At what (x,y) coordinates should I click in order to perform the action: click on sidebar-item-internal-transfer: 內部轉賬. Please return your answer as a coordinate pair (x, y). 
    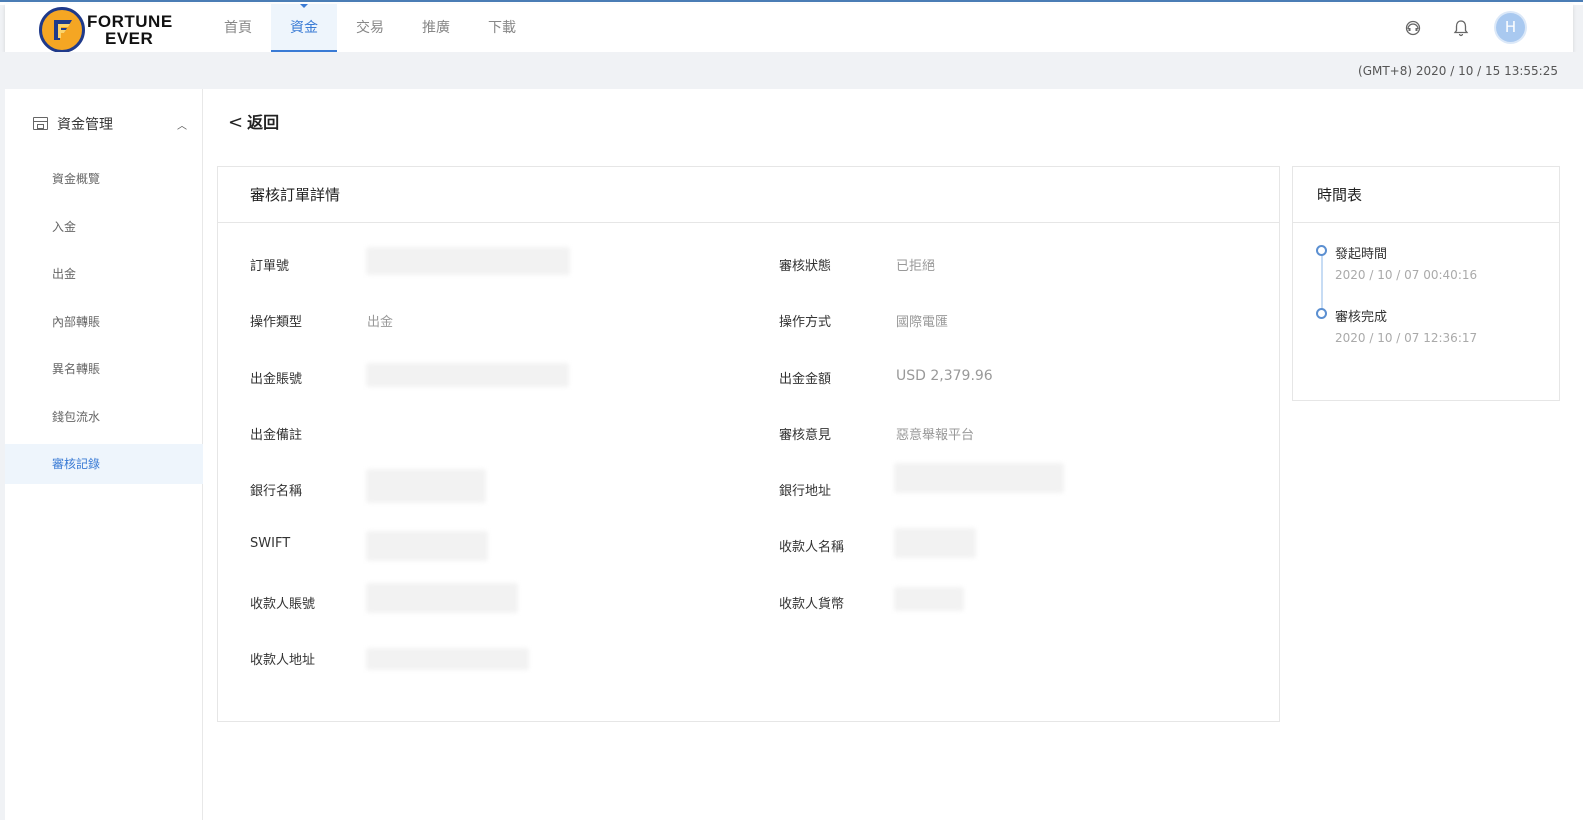
    Looking at the image, I should click on (104, 322).